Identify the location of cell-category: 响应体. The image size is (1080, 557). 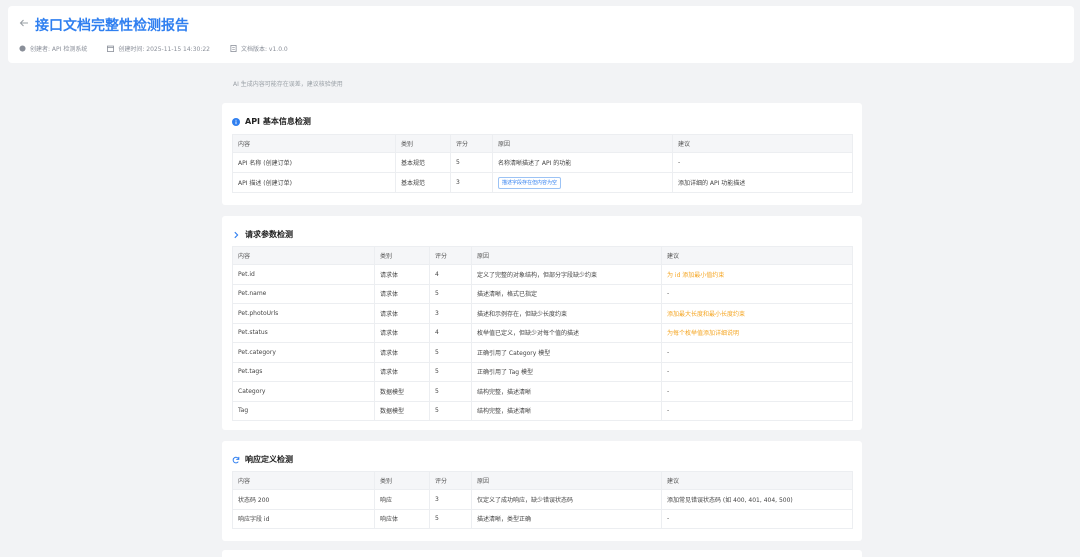
(402, 518).